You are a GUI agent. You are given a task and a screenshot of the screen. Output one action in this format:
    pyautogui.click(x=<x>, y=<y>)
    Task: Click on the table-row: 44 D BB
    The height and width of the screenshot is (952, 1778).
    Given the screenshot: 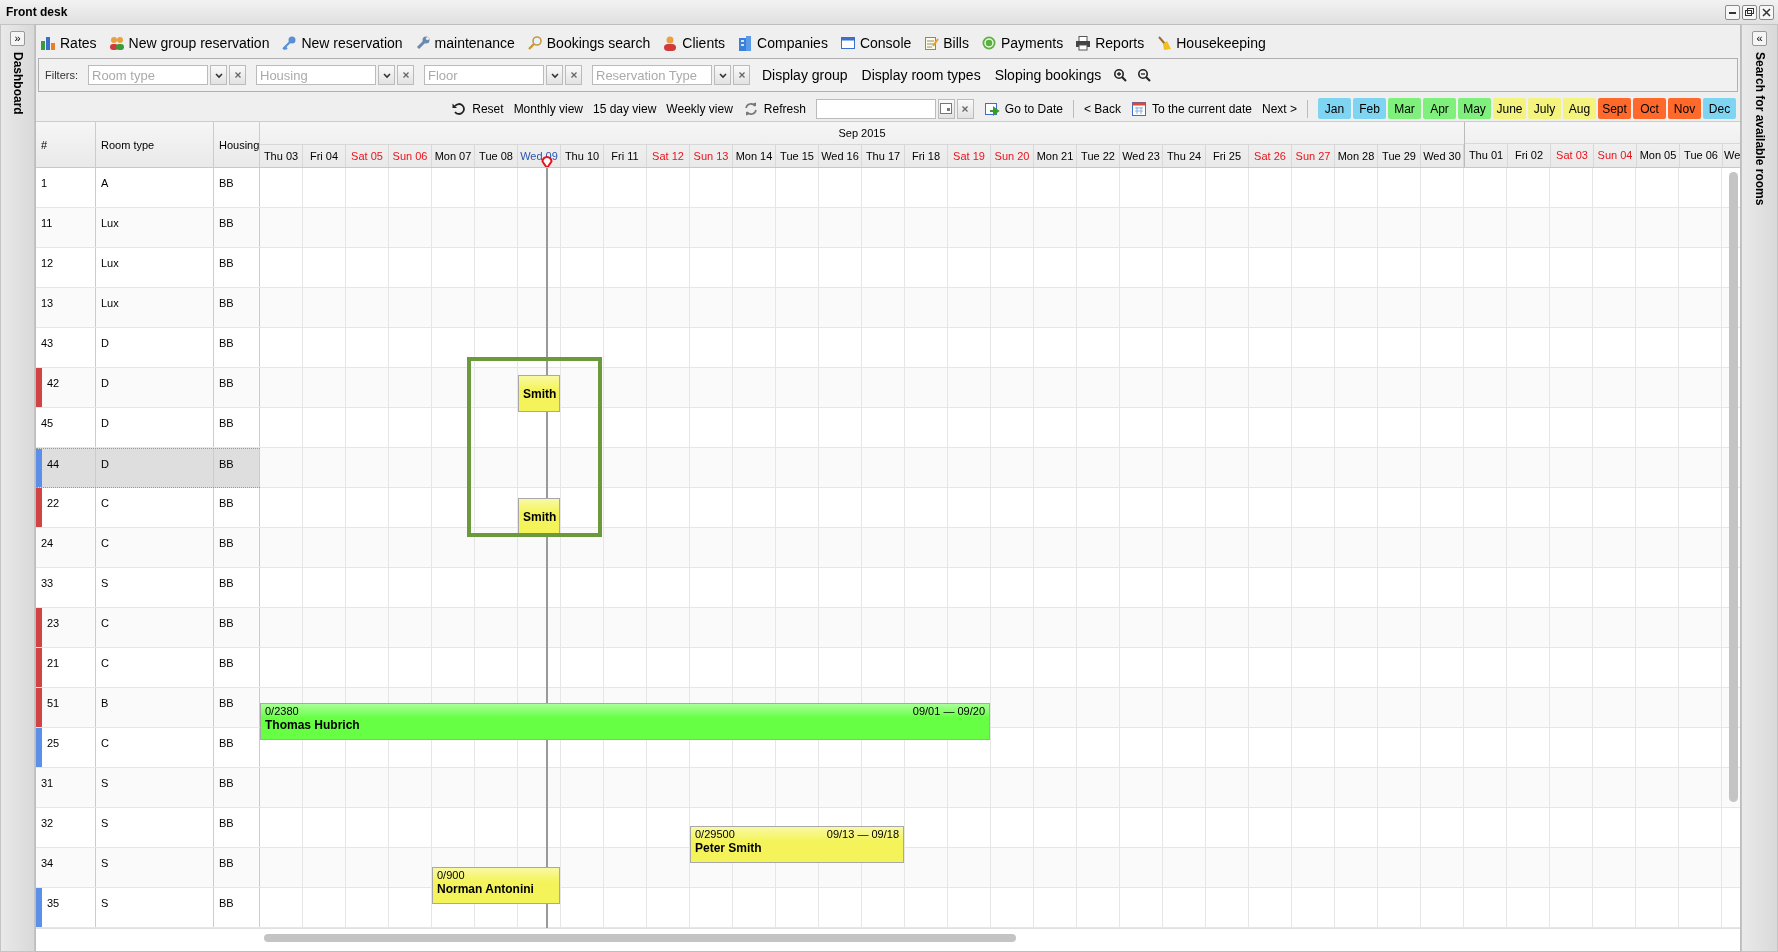 What is the action you would take?
    pyautogui.click(x=148, y=468)
    